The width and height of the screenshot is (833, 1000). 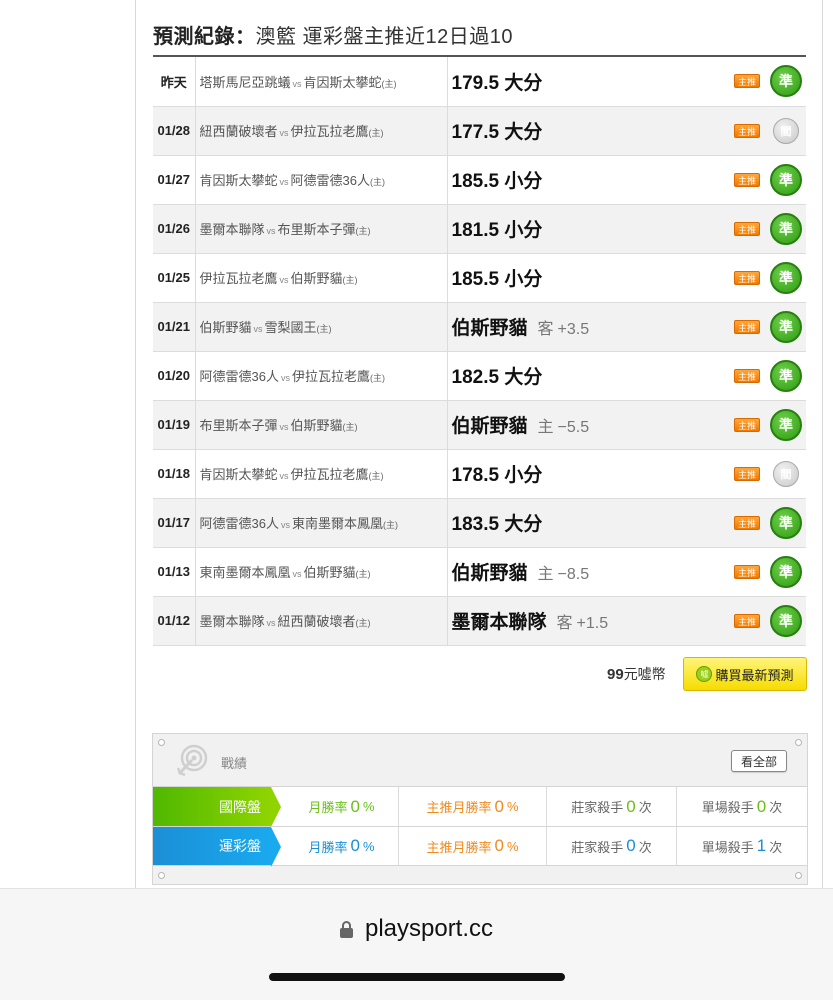 I want to click on pick-value: 185.5 小分, so click(x=497, y=279).